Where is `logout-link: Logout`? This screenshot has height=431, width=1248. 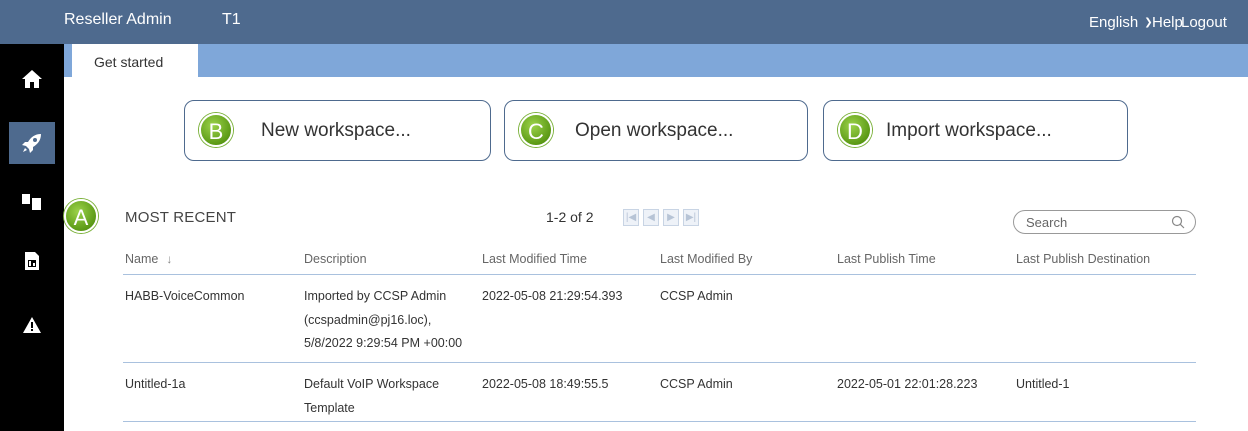 logout-link: Logout is located at coordinates (1204, 22).